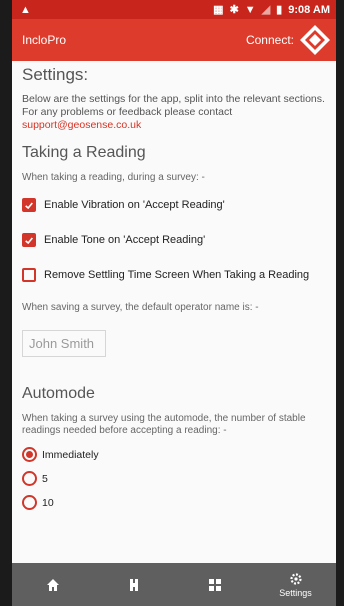 The width and height of the screenshot is (344, 606). What do you see at coordinates (174, 584) in the screenshot?
I see `bottom-nav: Settings` at bounding box center [174, 584].